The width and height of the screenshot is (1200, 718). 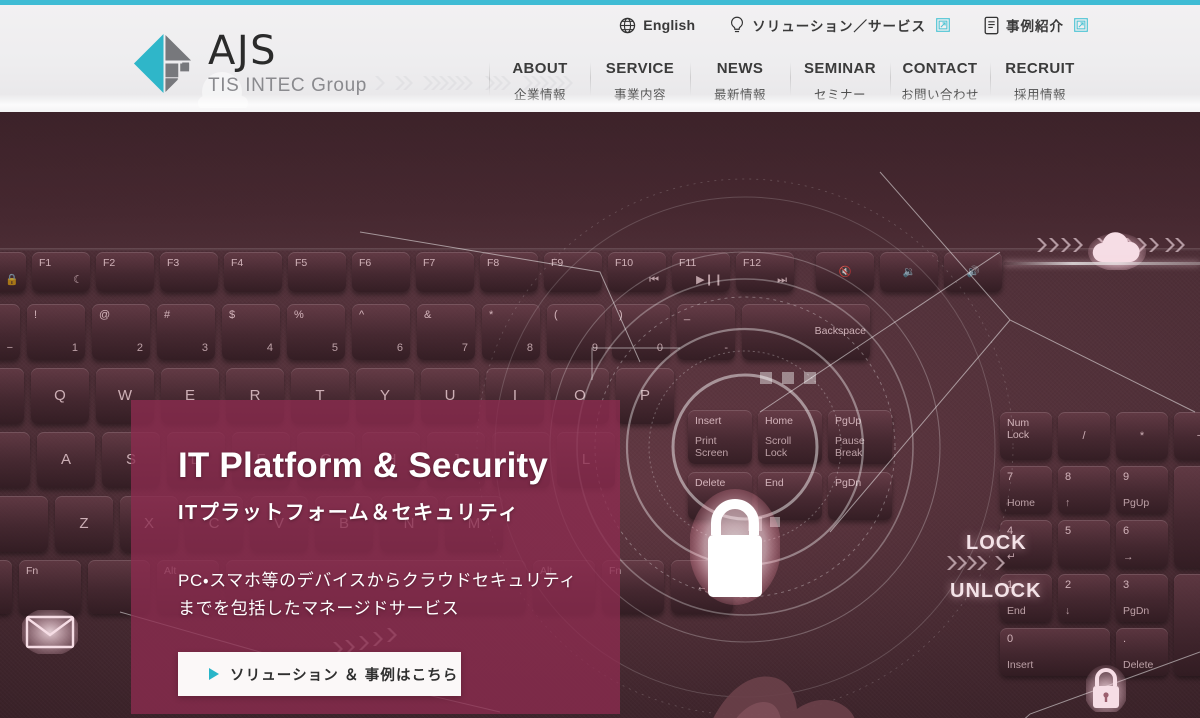 What do you see at coordinates (381, 272) in the screenshot?
I see `key-f6: F6` at bounding box center [381, 272].